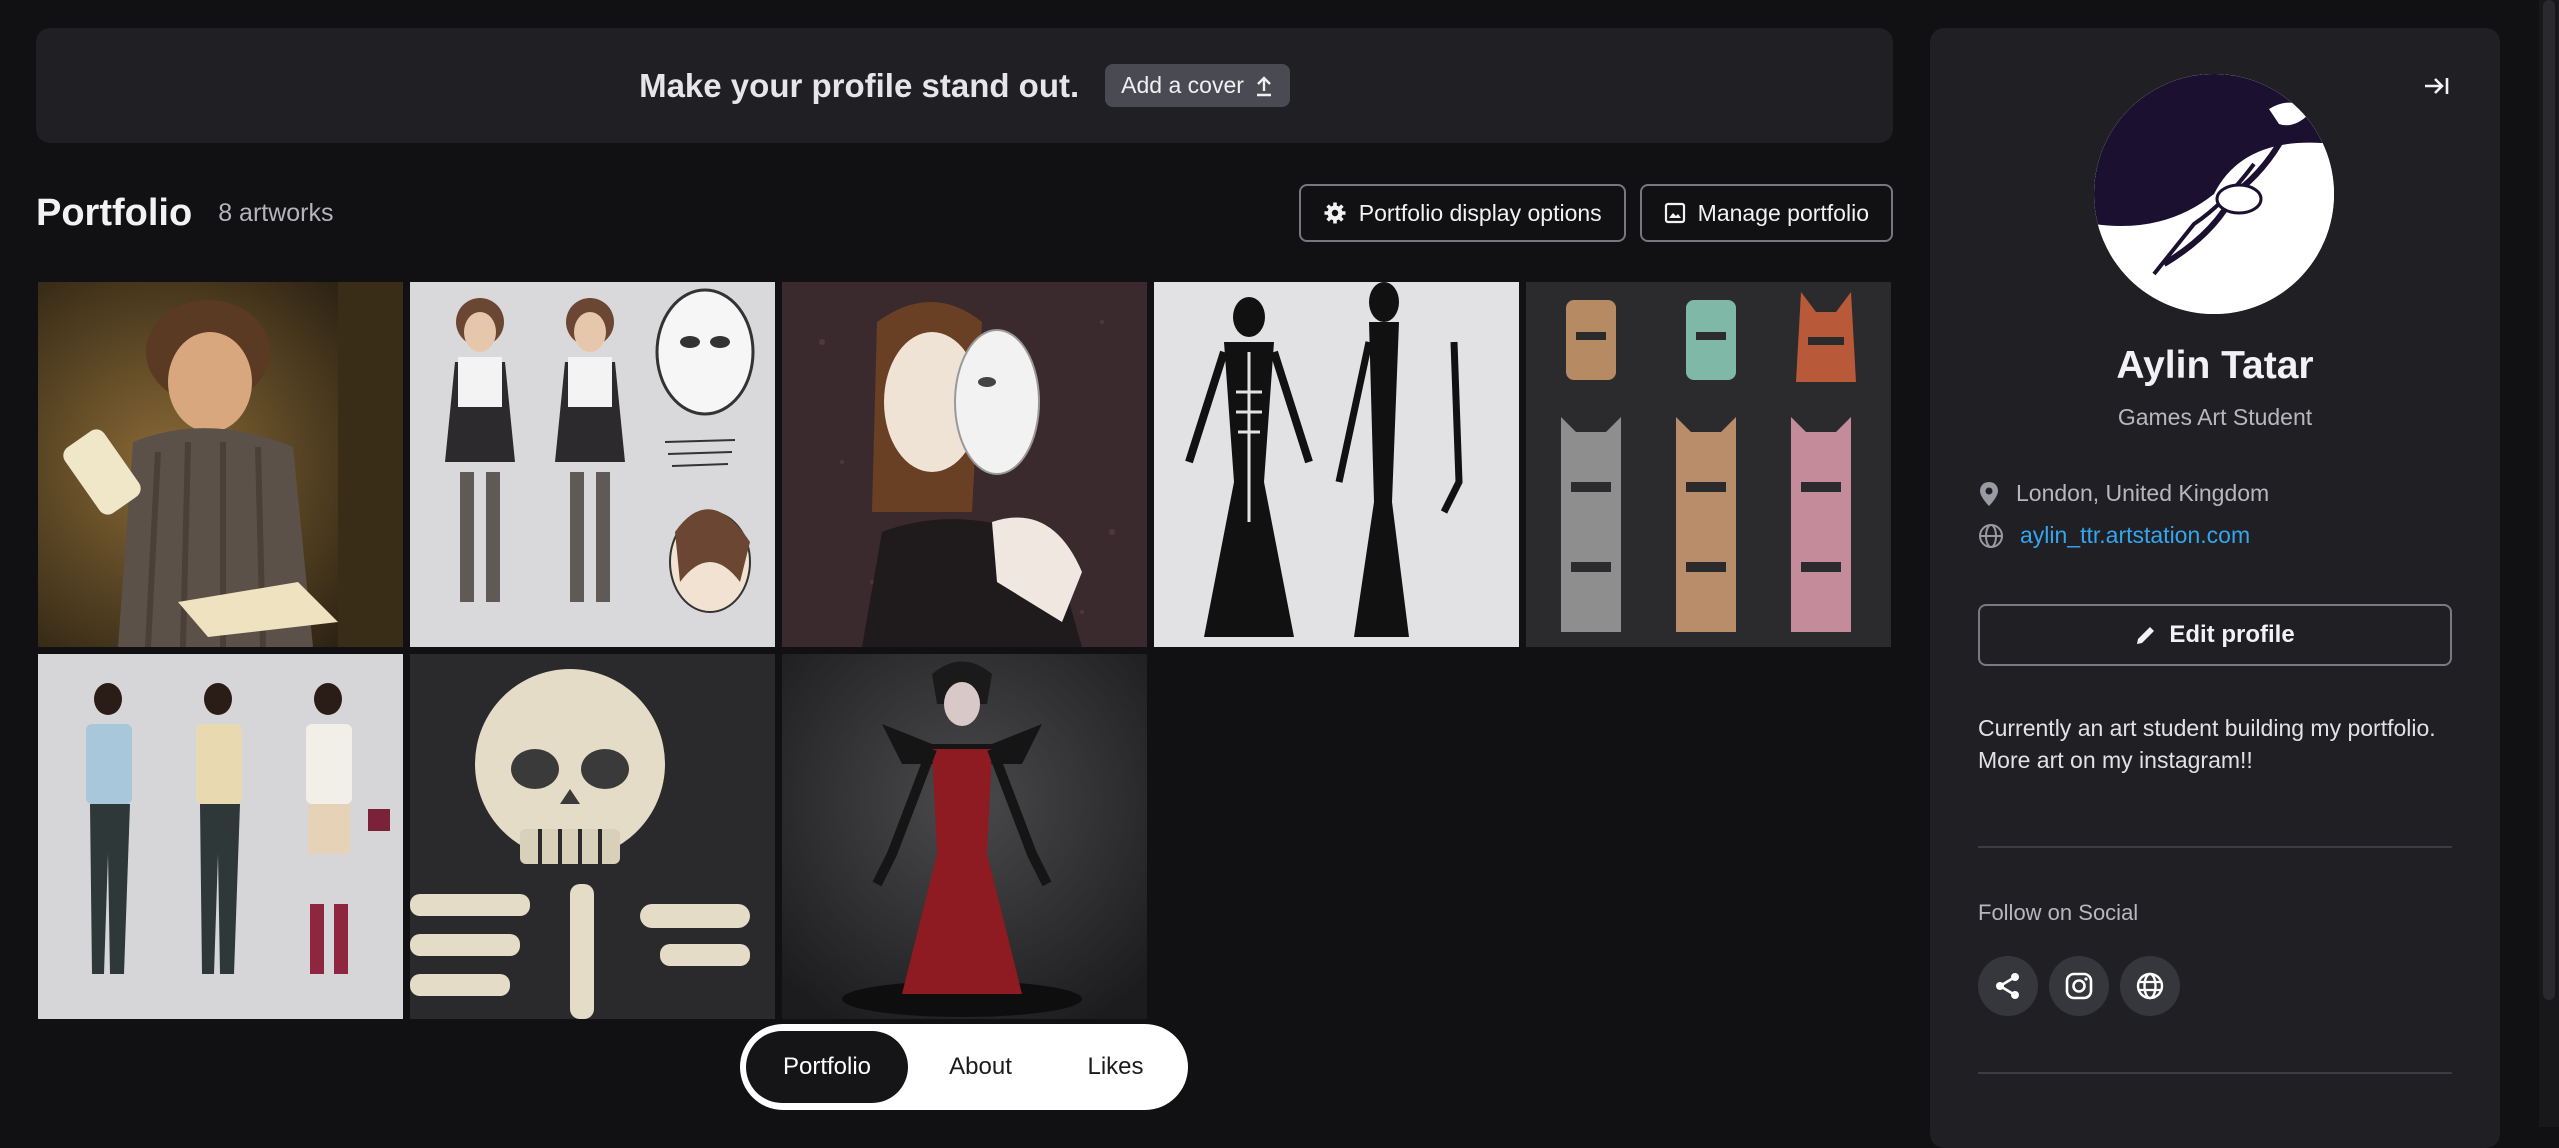 This screenshot has height=1148, width=2559. I want to click on portfolio-display-options-label: Portfolio display options, so click(1480, 212).